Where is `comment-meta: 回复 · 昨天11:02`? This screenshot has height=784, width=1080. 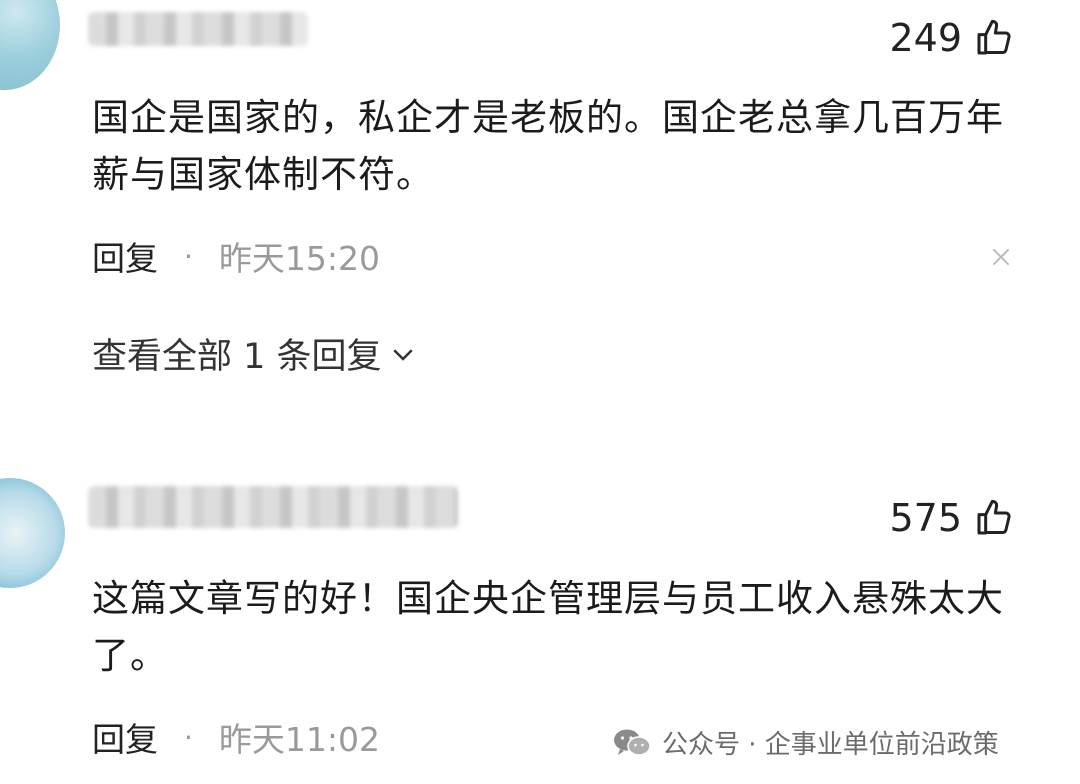 comment-meta: 回复 · 昨天11:02 is located at coordinates (236, 737).